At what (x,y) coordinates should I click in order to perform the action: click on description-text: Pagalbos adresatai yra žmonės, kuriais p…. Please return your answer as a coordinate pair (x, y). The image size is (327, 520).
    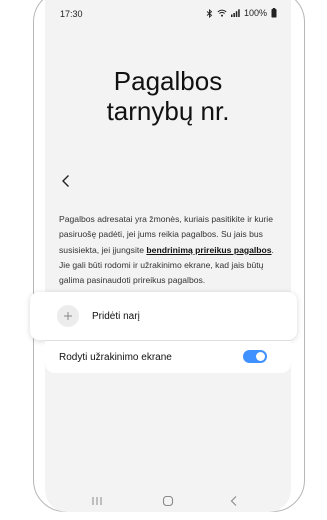
    Looking at the image, I should click on (170, 250).